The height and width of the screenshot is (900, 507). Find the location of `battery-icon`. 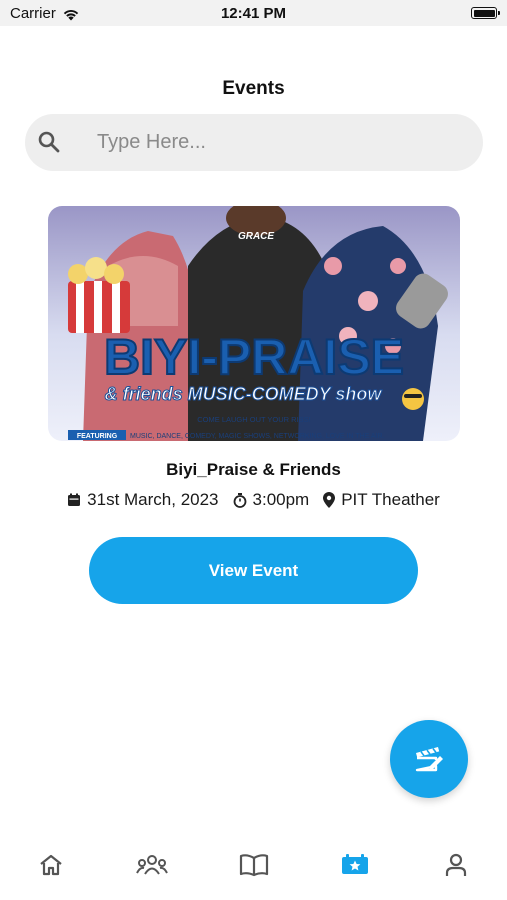

battery-icon is located at coordinates (485, 13).